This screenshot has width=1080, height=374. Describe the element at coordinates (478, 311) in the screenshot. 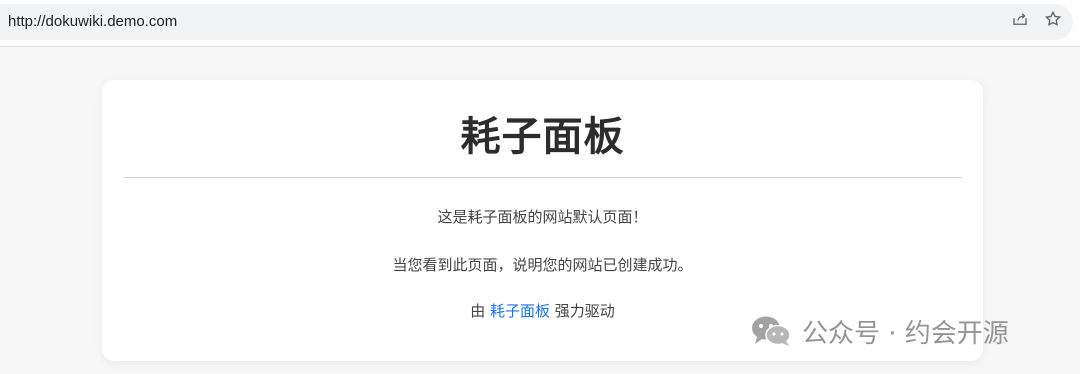

I see `powered-by-prefix: 由` at that location.